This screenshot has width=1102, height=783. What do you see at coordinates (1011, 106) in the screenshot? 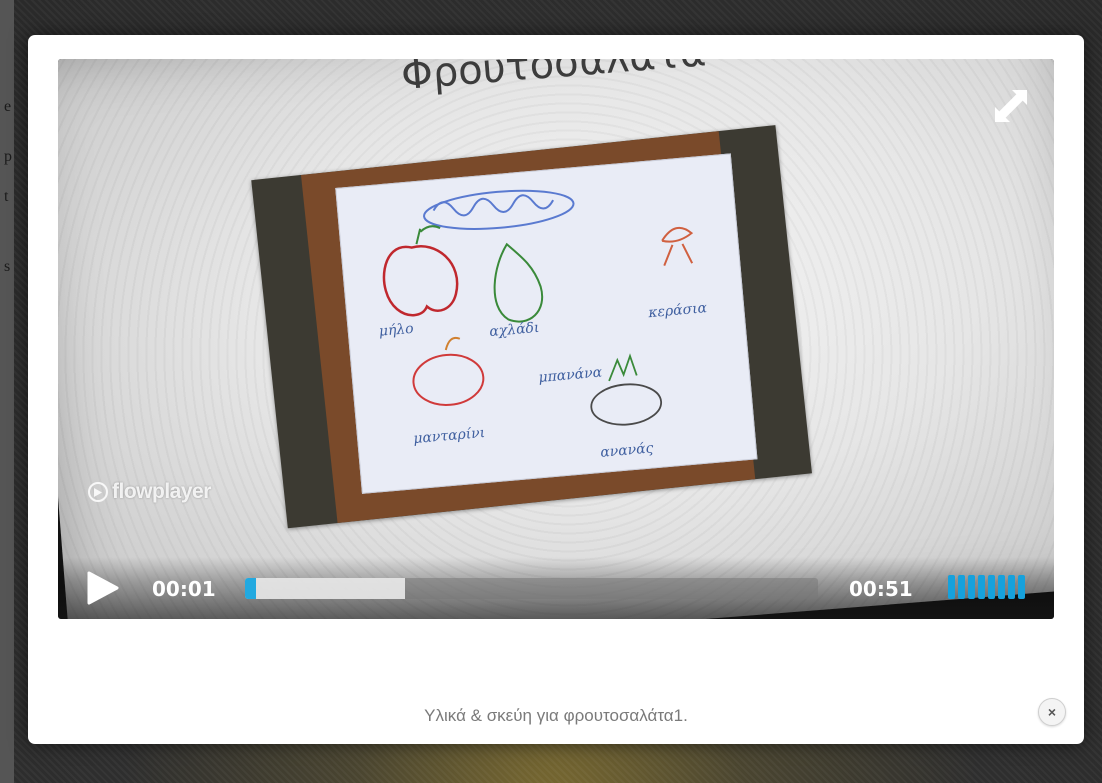
I see `fullscreen-icon` at bounding box center [1011, 106].